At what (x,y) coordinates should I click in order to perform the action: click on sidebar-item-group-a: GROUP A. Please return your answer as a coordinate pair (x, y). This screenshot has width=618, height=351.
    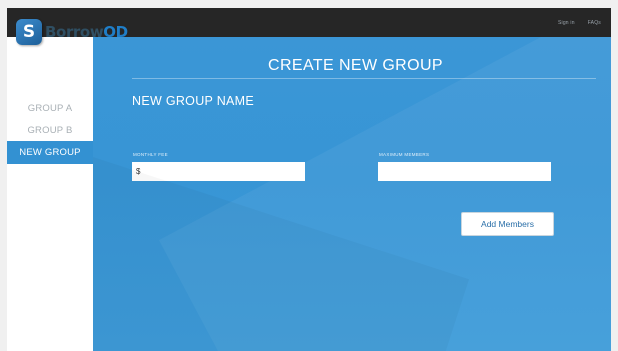
    Looking at the image, I should click on (50, 108).